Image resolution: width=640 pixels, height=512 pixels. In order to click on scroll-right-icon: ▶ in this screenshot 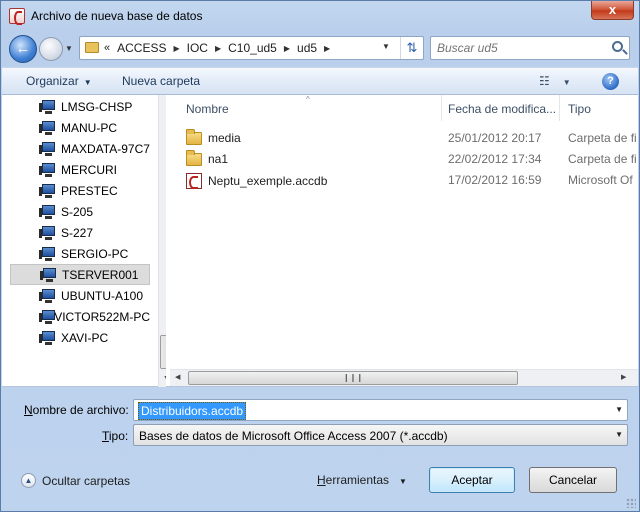, I will do `click(623, 377)`.